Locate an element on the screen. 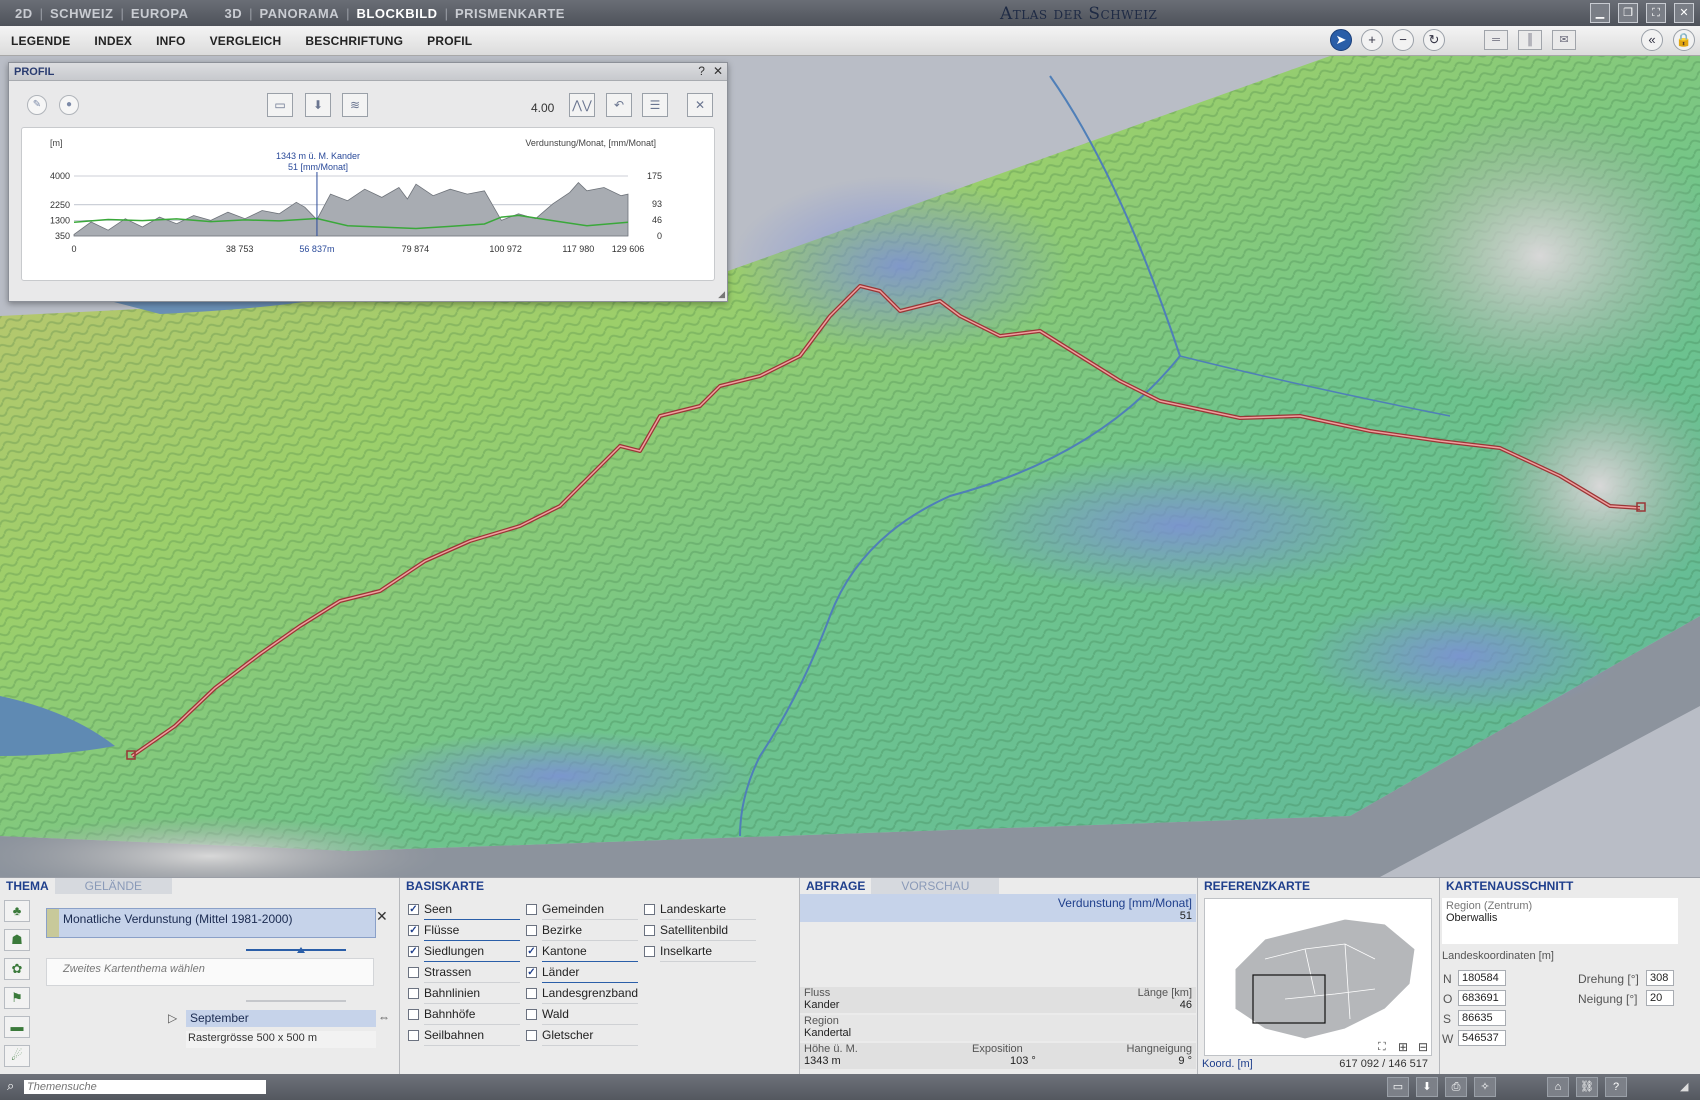 This screenshot has height=1100, width=1700. share-icon: ✧ is located at coordinates (1485, 1087).